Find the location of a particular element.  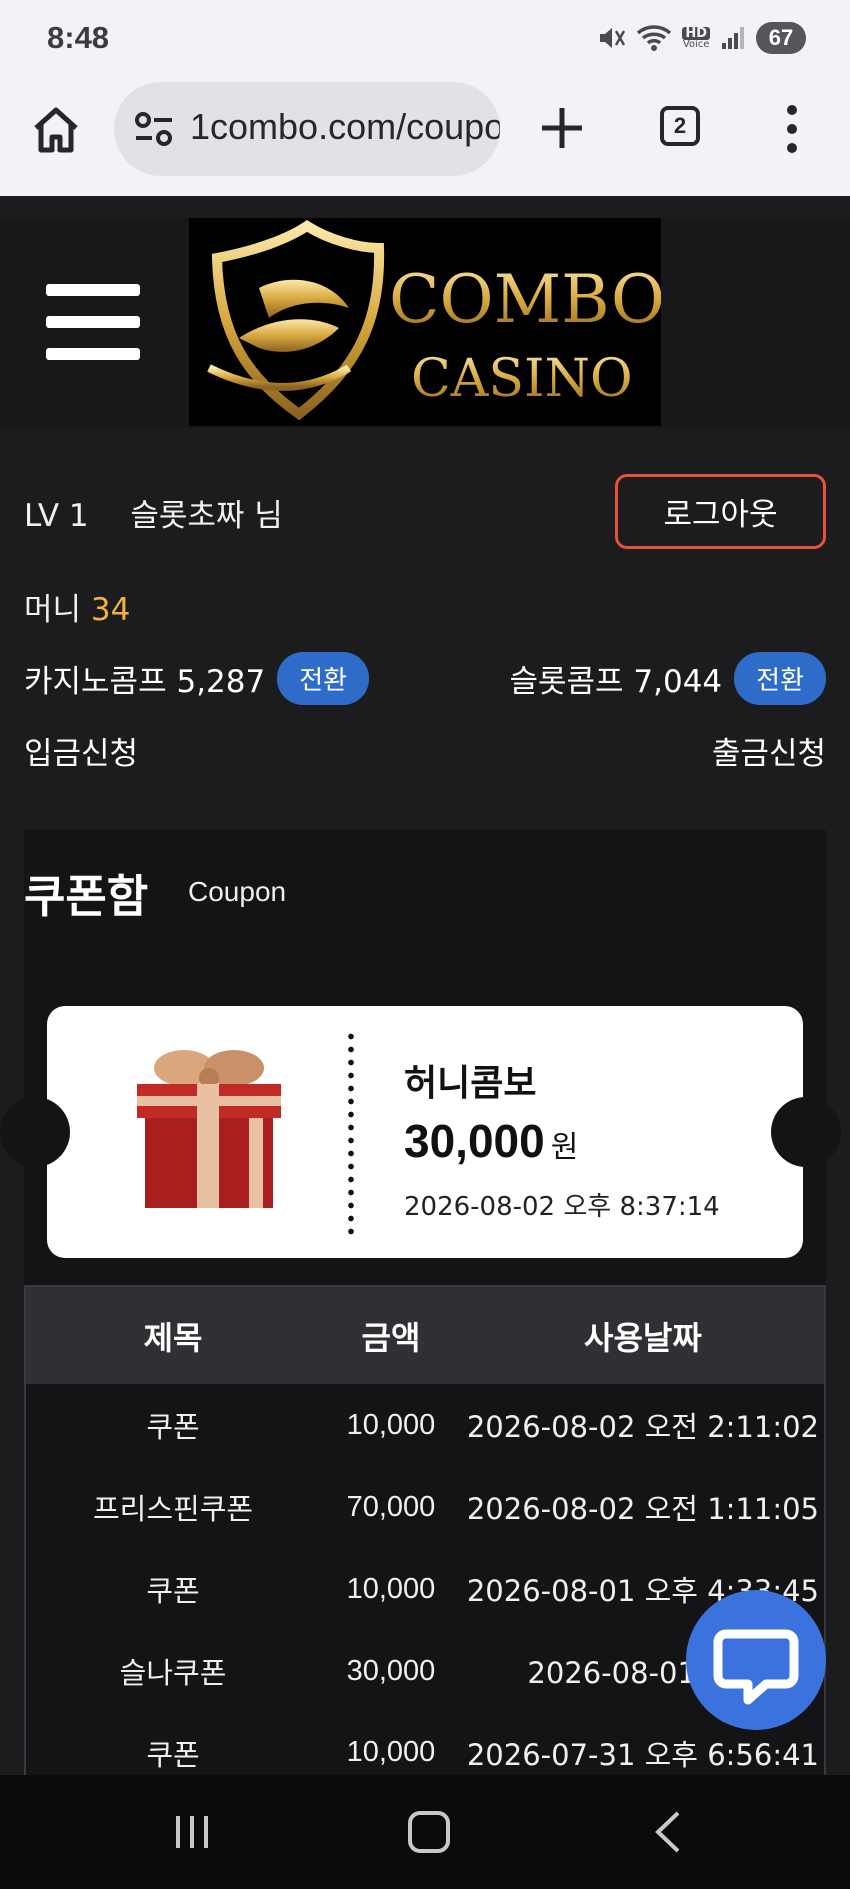

wifi-icon is located at coordinates (654, 38).